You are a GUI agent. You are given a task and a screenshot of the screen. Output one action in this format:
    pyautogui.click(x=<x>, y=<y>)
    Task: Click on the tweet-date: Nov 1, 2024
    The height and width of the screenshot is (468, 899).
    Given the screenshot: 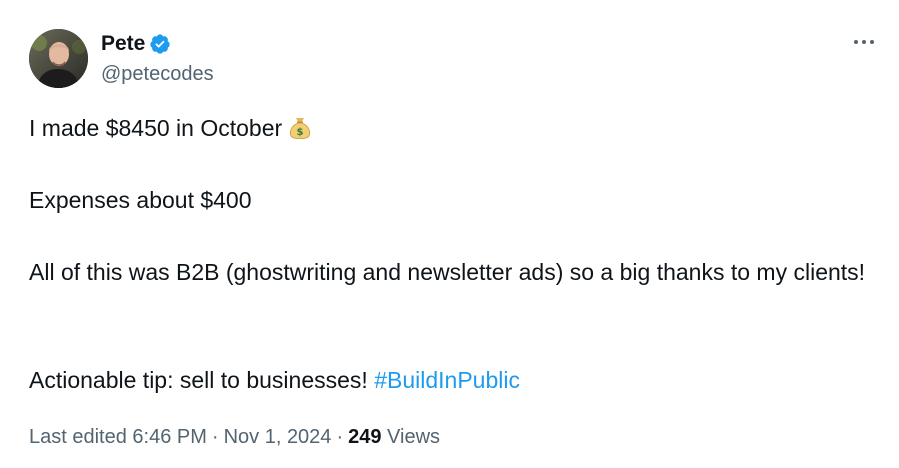 What is the action you would take?
    pyautogui.click(x=277, y=437)
    